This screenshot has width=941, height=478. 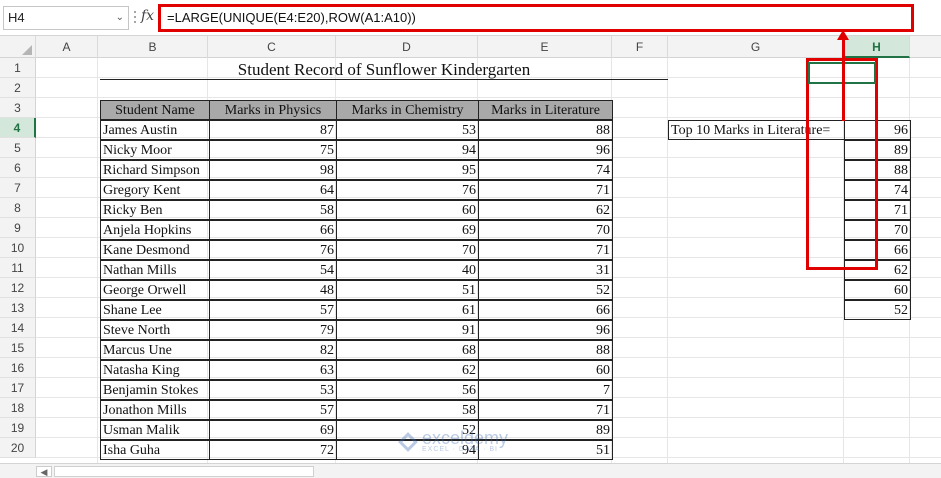 What do you see at coordinates (155, 390) in the screenshot?
I see `student-name-cell: Benjamin Stokes` at bounding box center [155, 390].